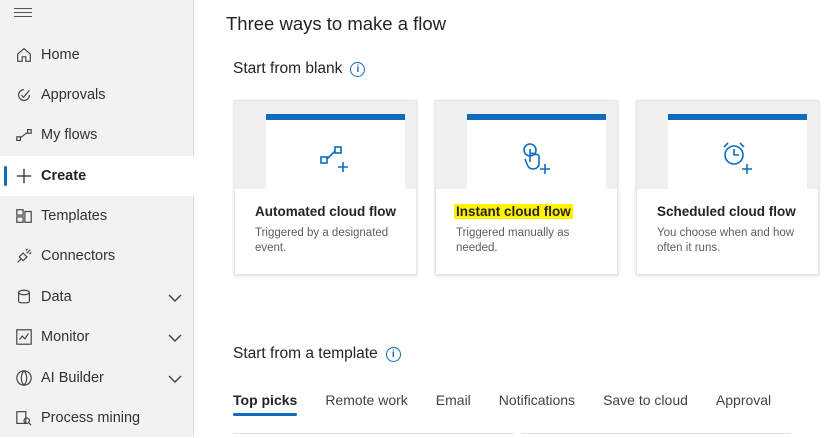 The width and height of the screenshot is (836, 438). I want to click on tab-notifications: Notifications, so click(537, 401).